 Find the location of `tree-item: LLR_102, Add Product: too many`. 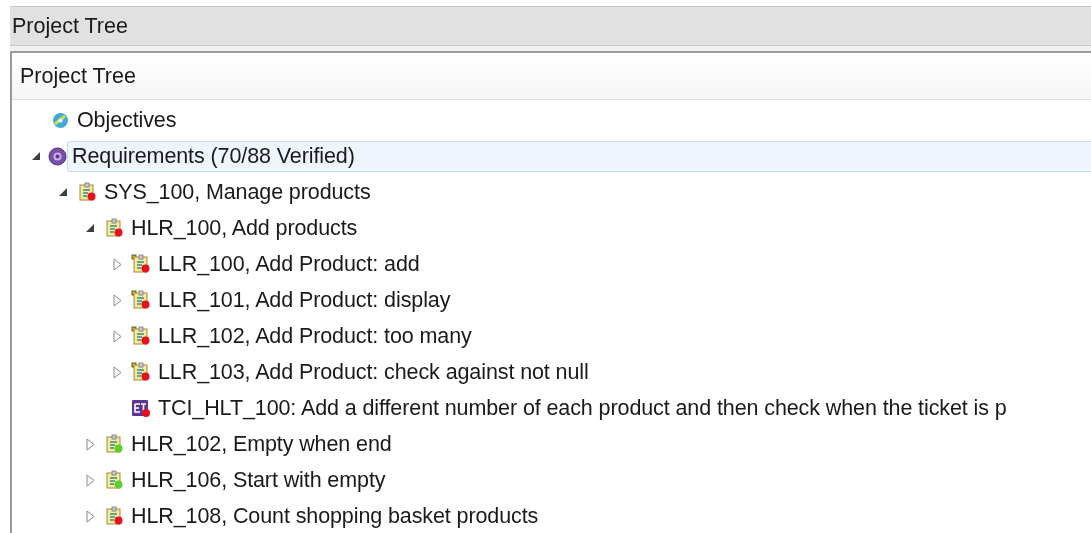

tree-item: LLR_102, Add Product: too many is located at coordinates (315, 336).